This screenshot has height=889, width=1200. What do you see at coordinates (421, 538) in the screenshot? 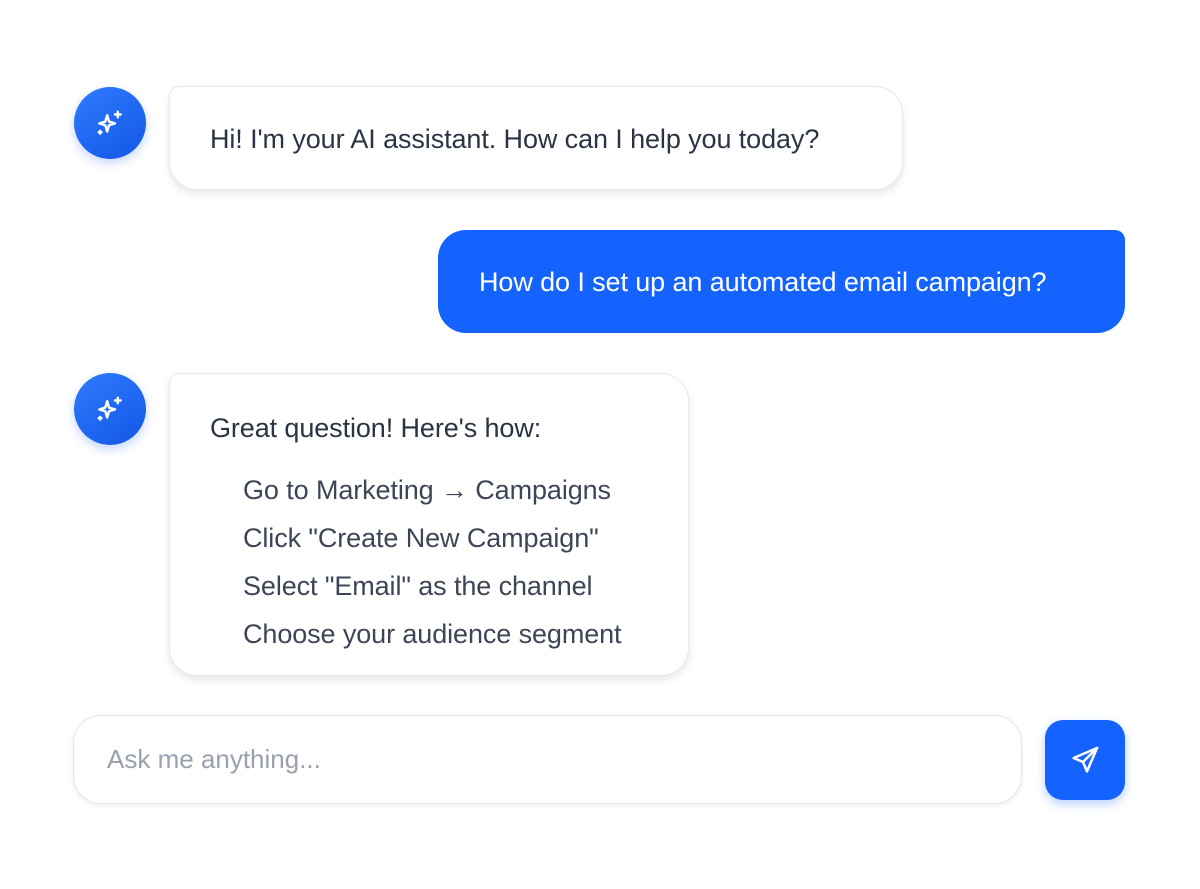
I see `step-item: Click "Create New Campaign"` at bounding box center [421, 538].